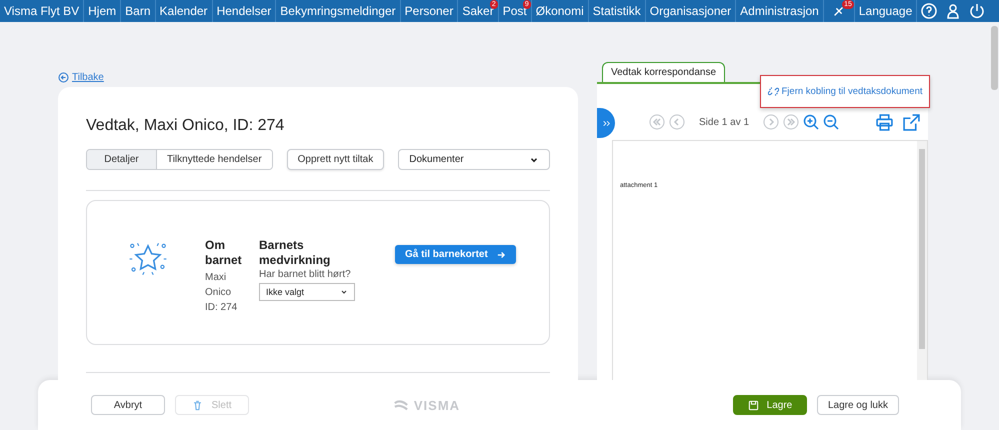 The image size is (999, 430). Describe the element at coordinates (63, 77) in the screenshot. I see `back-arrow-icon` at that location.